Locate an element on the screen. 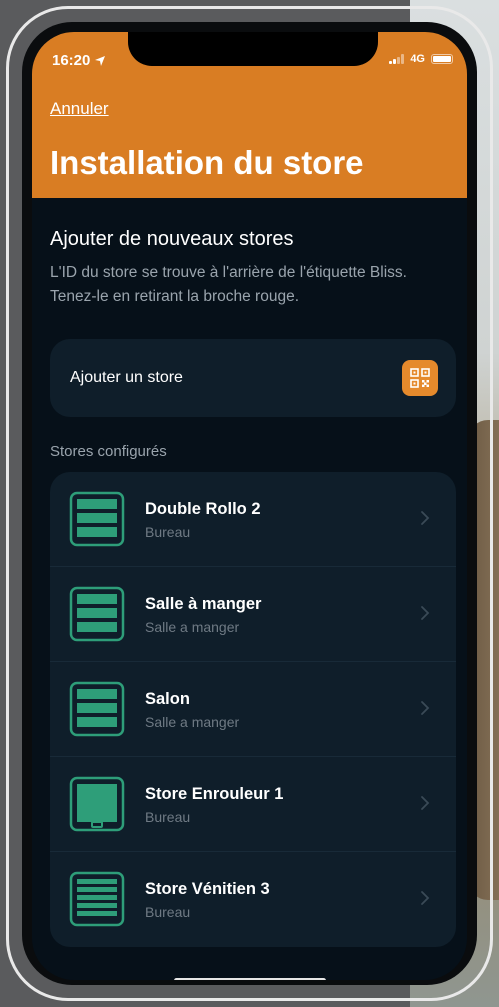  list-item: Salon Salle a manger is located at coordinates (253, 709).